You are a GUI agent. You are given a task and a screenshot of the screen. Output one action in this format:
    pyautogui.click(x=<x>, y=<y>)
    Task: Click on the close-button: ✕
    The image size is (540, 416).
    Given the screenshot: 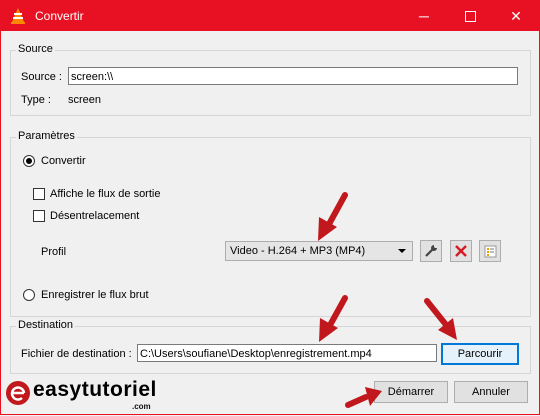 What is the action you would take?
    pyautogui.click(x=516, y=16)
    